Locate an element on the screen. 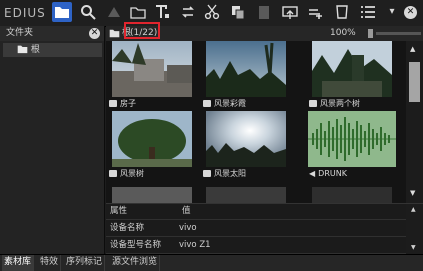 Image resolution: width=423 pixels, height=271 pixels. scrollbar-thumb is located at coordinates (414, 82).